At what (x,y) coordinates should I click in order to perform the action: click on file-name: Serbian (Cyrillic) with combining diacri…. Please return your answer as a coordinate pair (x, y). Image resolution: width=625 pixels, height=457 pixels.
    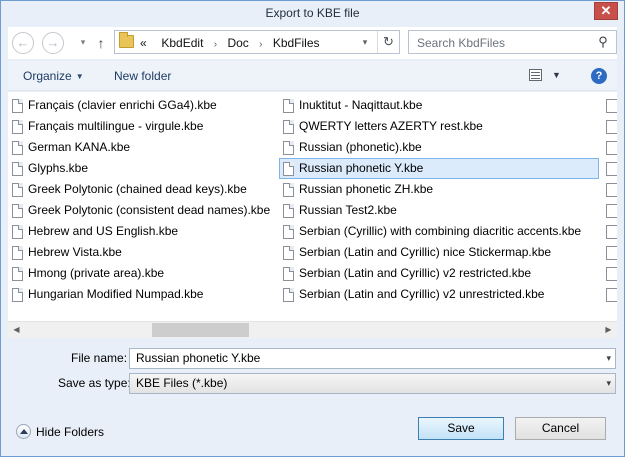
    Looking at the image, I should click on (440, 231).